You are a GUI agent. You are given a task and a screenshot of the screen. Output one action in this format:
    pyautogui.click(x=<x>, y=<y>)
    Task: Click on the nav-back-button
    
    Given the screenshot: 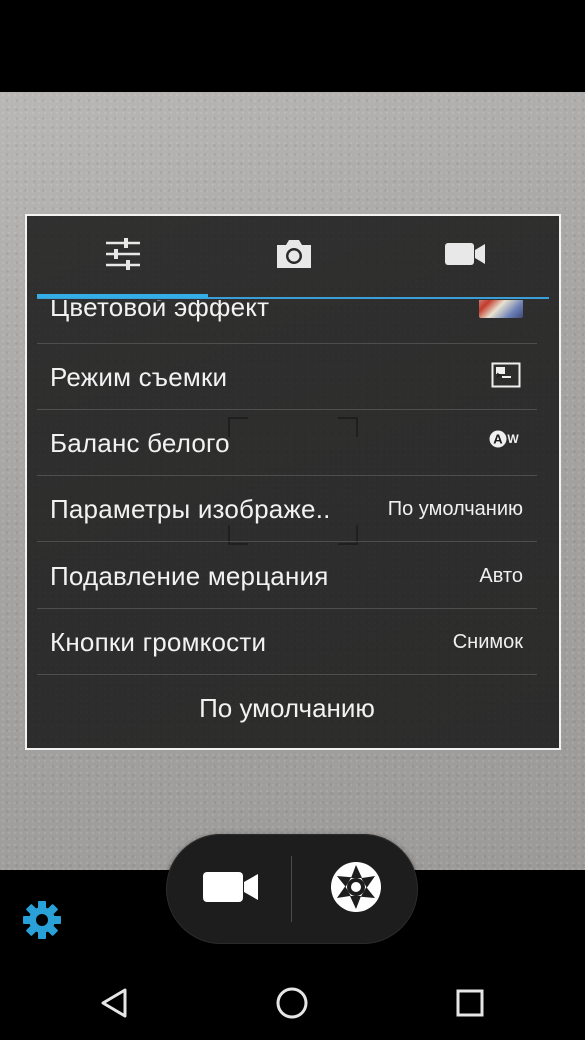 What is the action you would take?
    pyautogui.click(x=114, y=1005)
    